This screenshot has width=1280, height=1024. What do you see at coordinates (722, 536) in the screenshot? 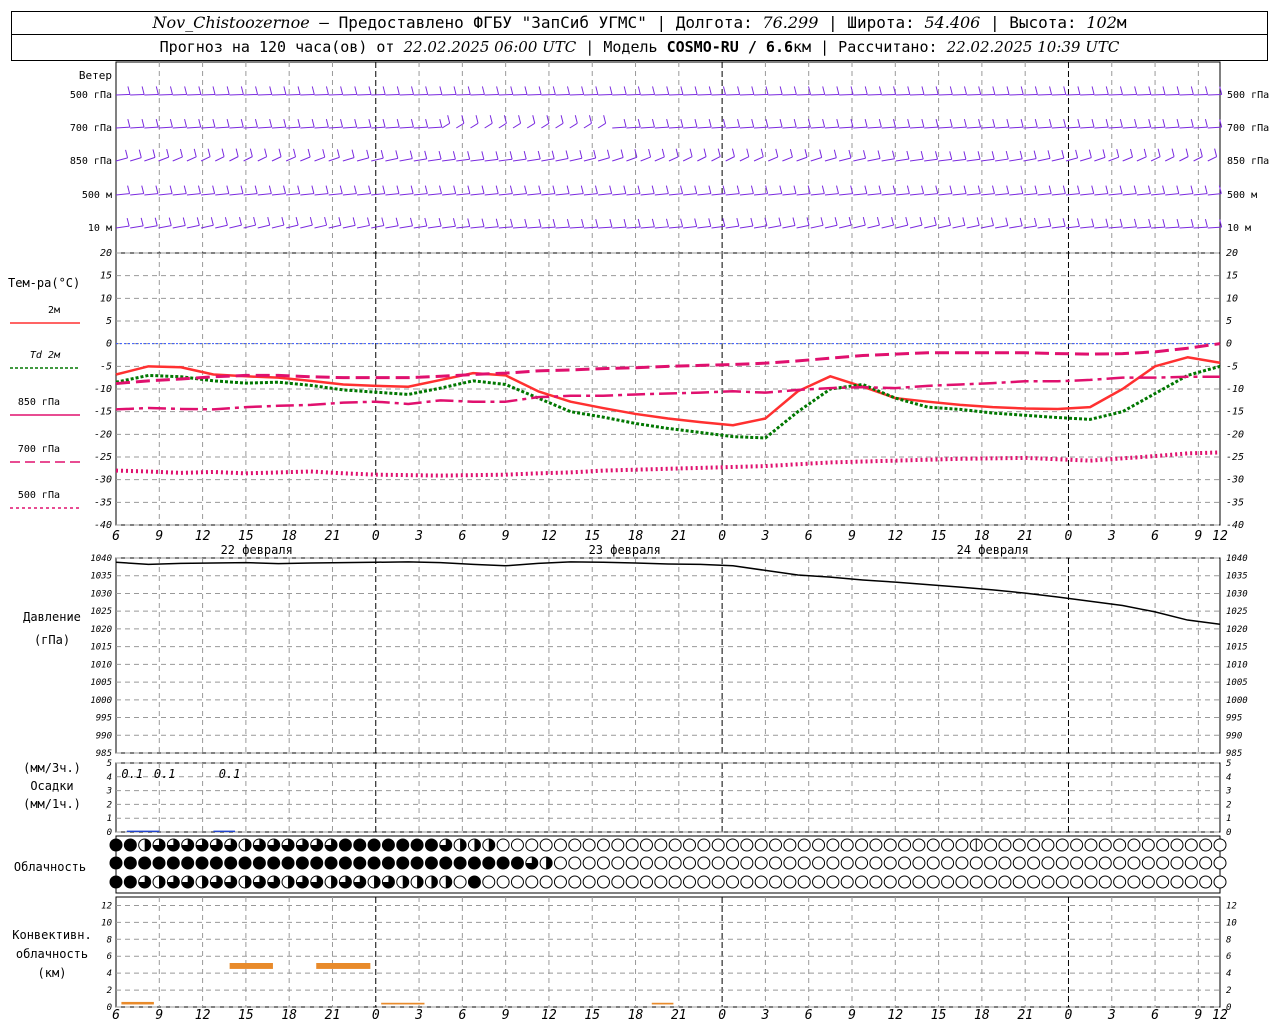
I see `temp-time-tick: 0` at bounding box center [722, 536].